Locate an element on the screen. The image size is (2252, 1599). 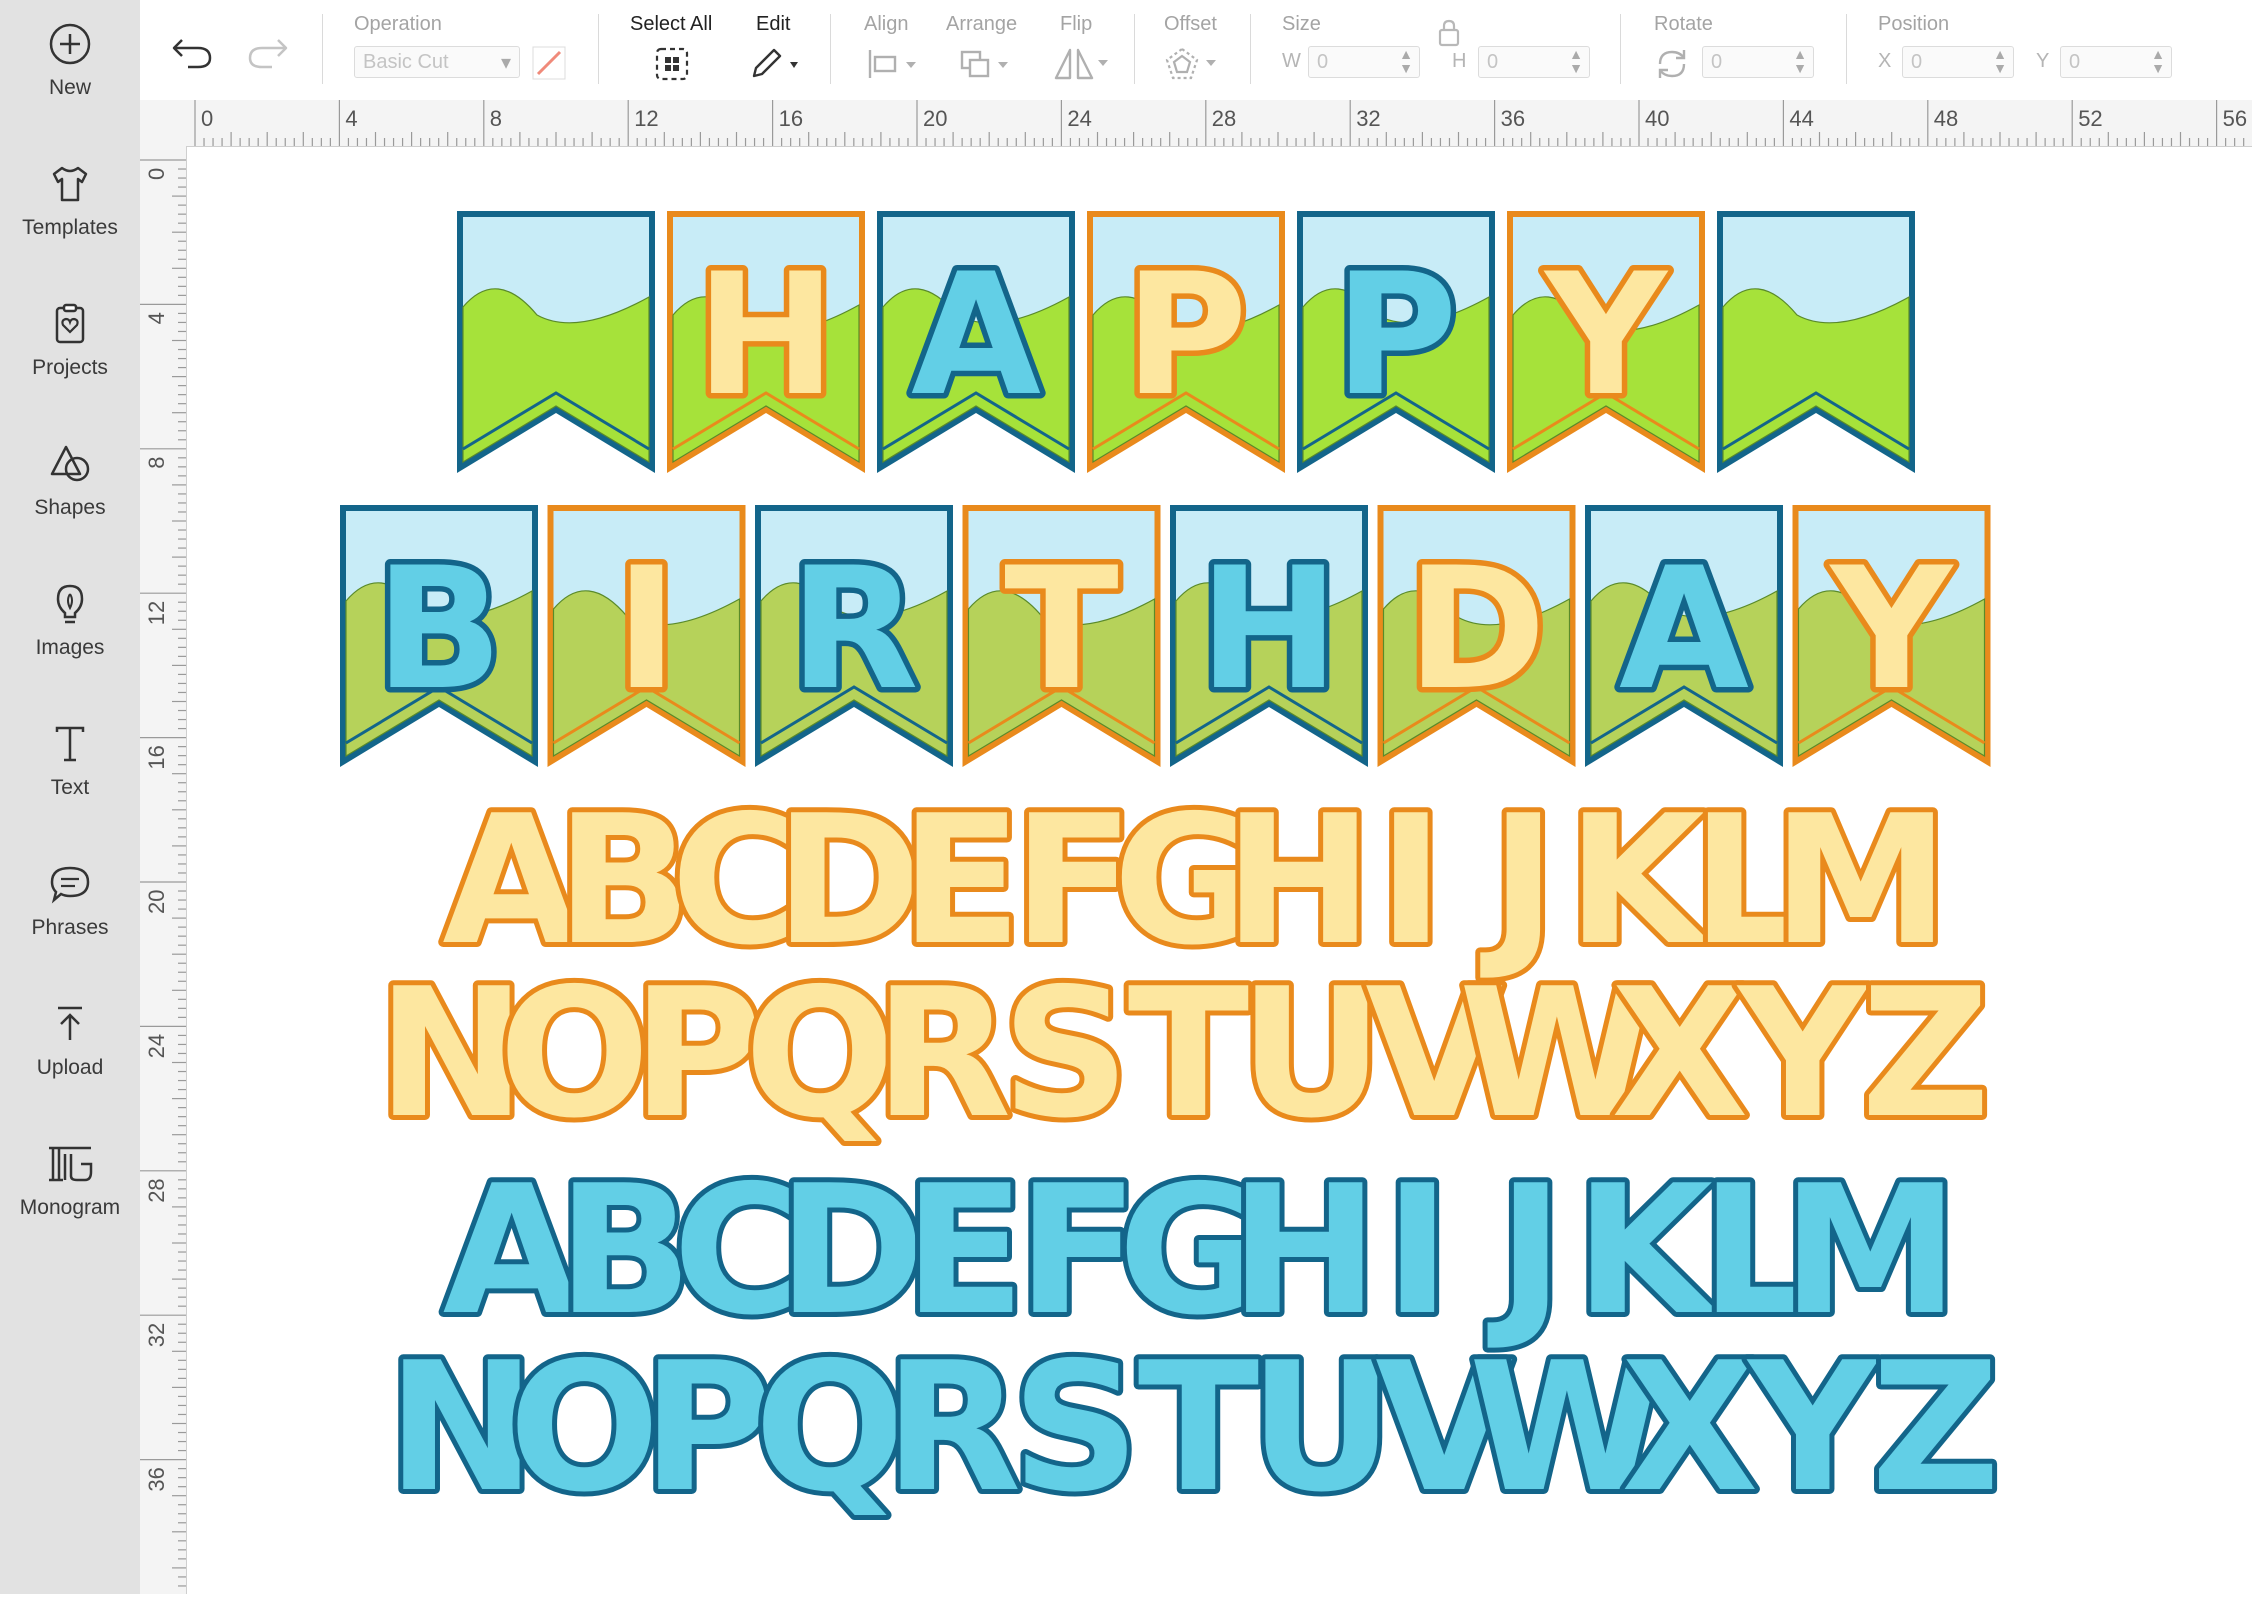
sidebar-item-monogram: Monogram is located at coordinates (70, 1202).